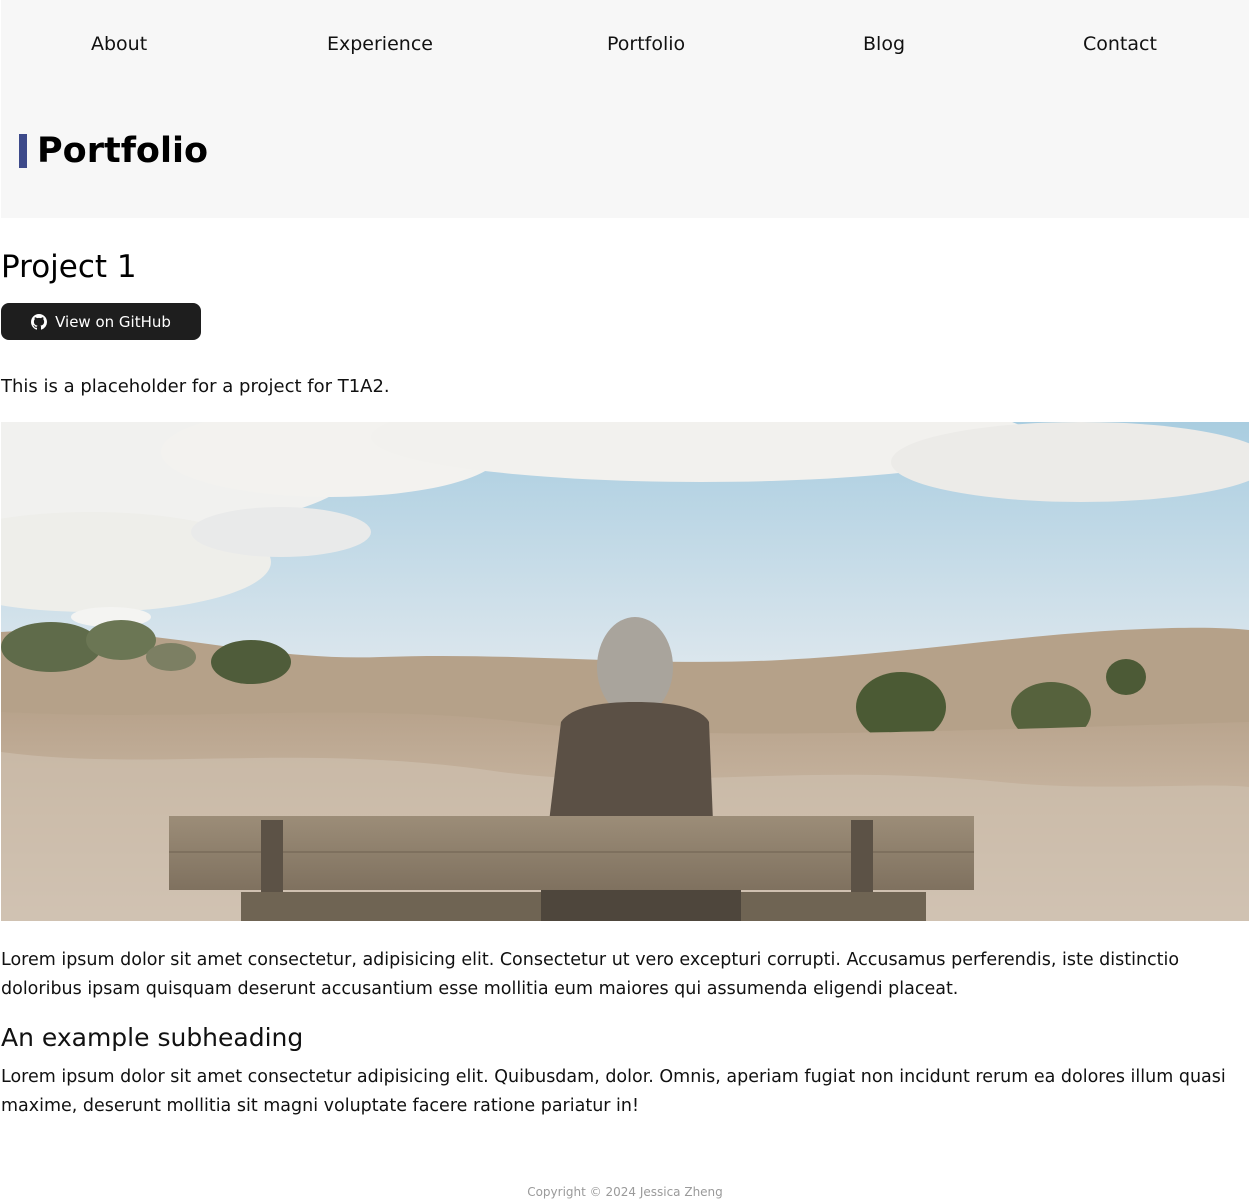 The image size is (1250, 1203). I want to click on title-accent-bar, so click(23, 151).